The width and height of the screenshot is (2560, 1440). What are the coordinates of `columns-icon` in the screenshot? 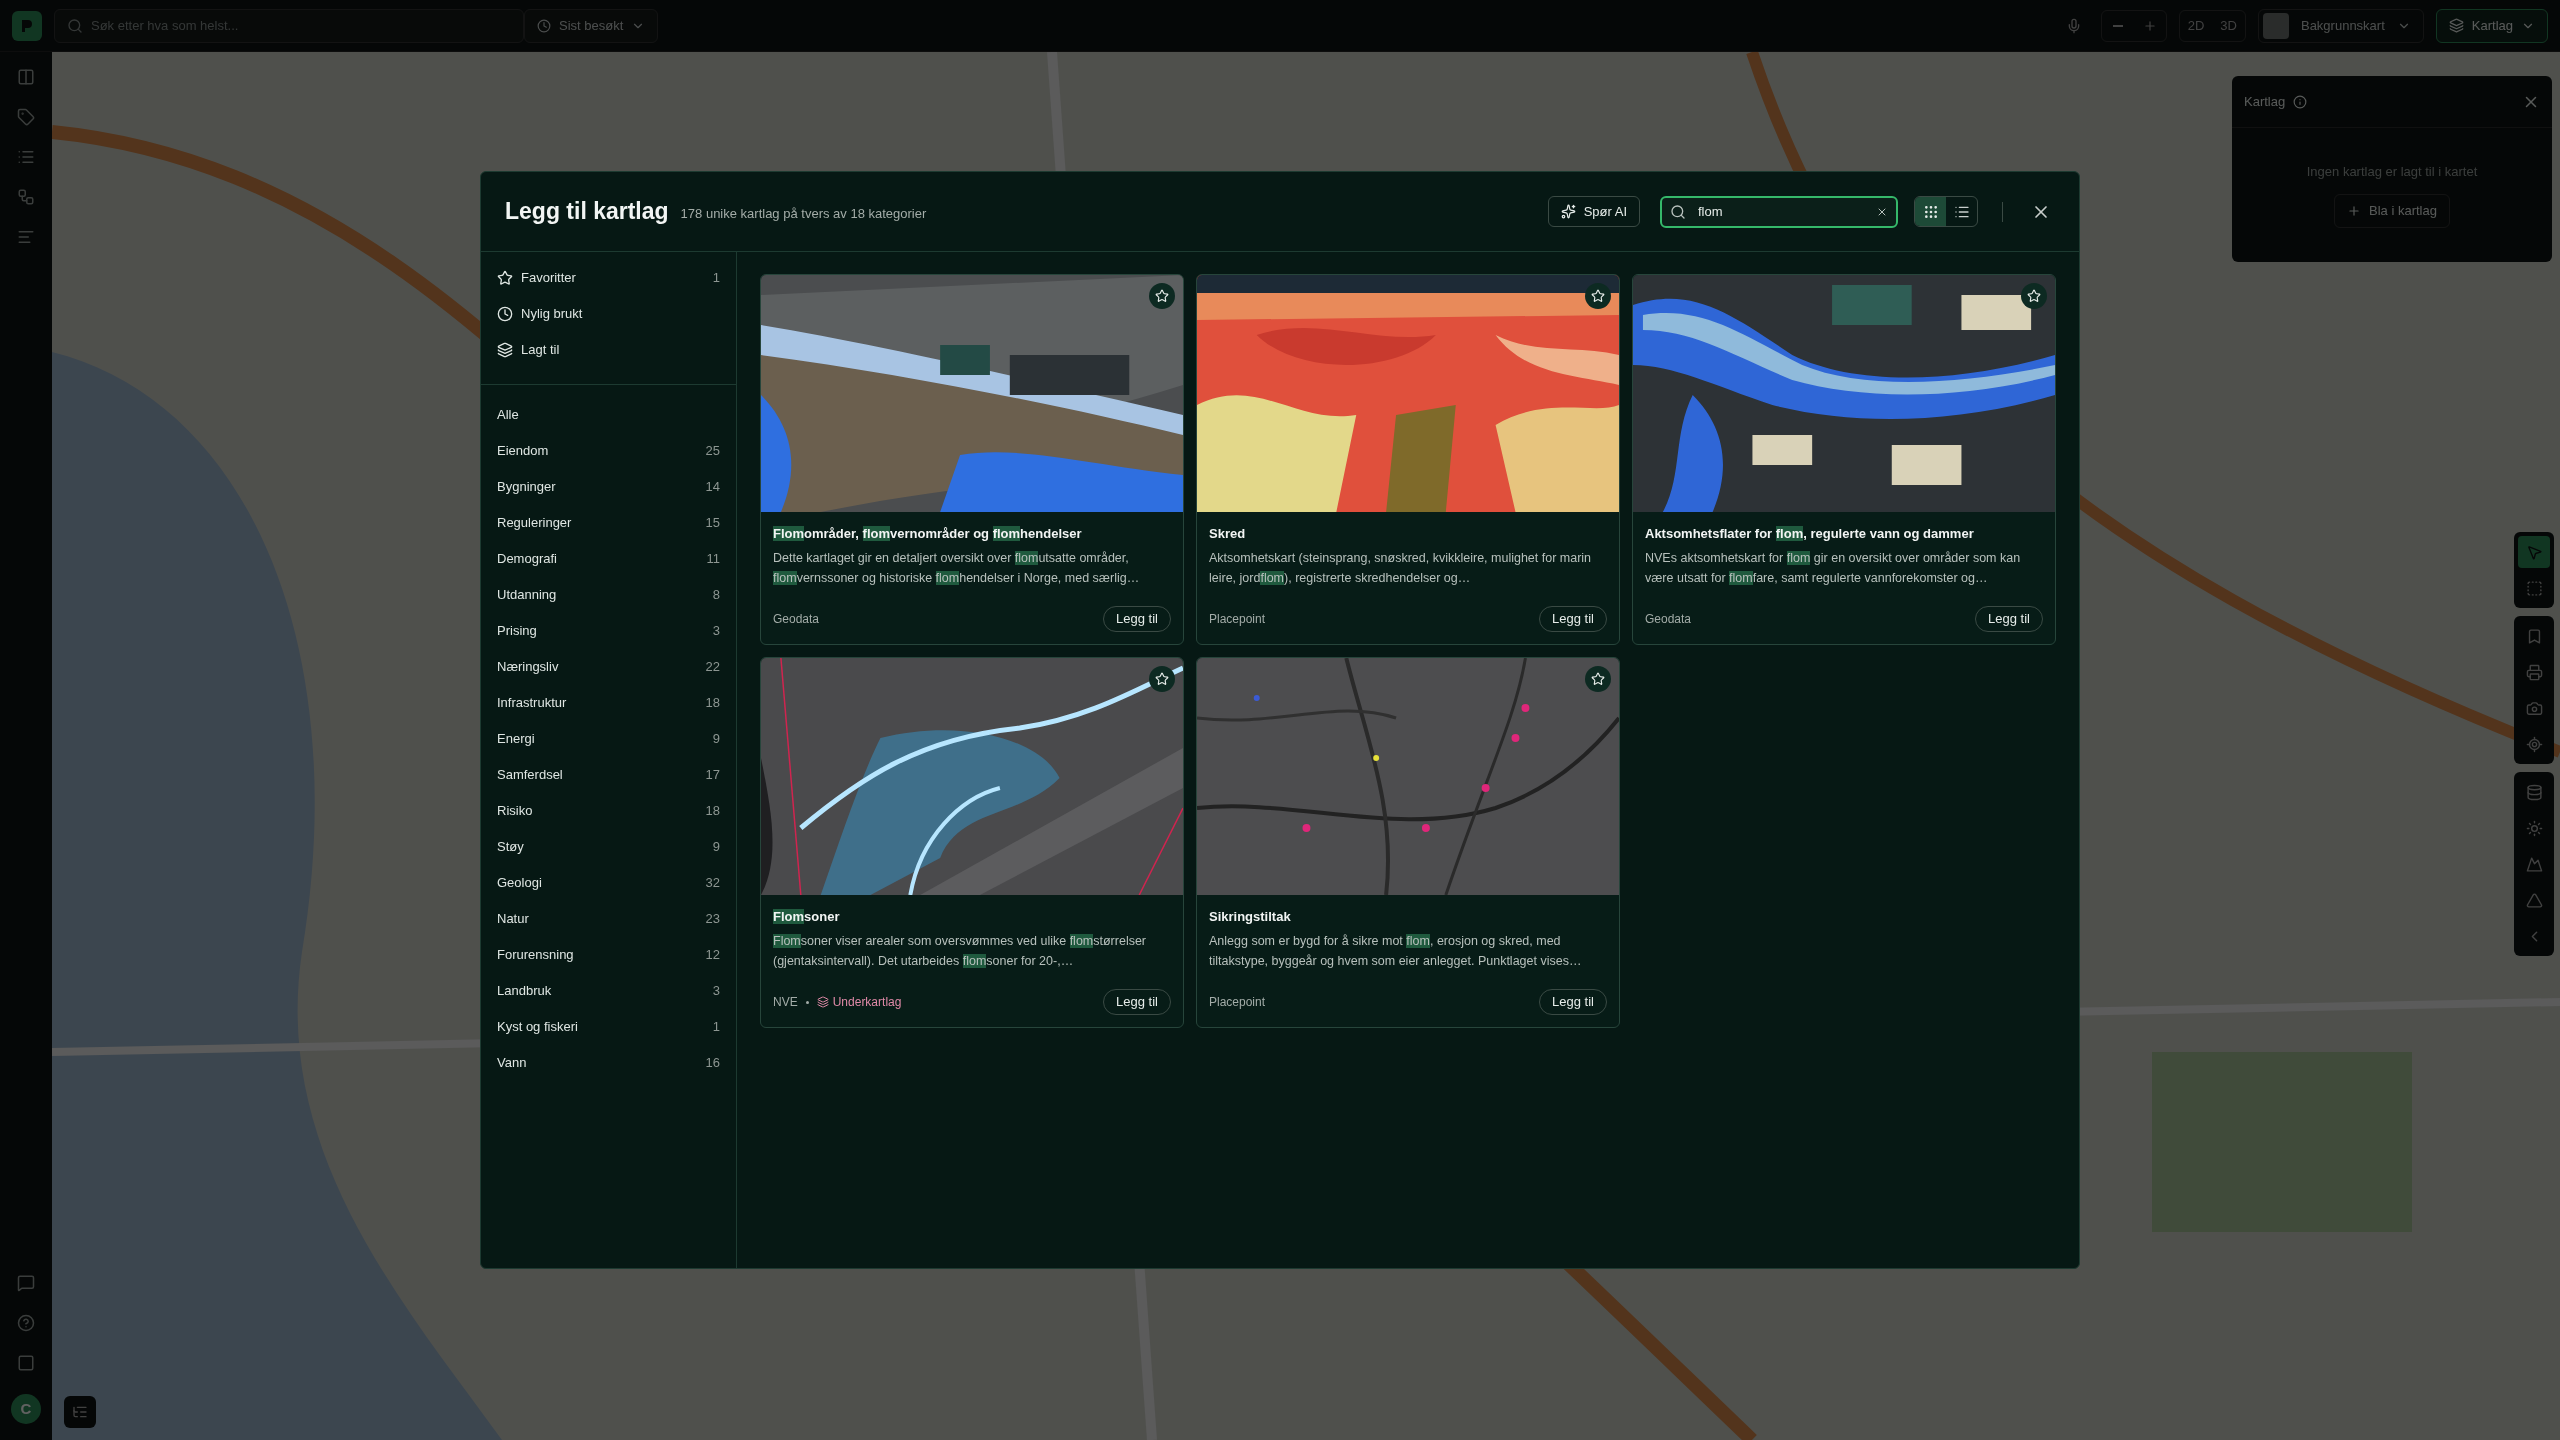 It's located at (26, 77).